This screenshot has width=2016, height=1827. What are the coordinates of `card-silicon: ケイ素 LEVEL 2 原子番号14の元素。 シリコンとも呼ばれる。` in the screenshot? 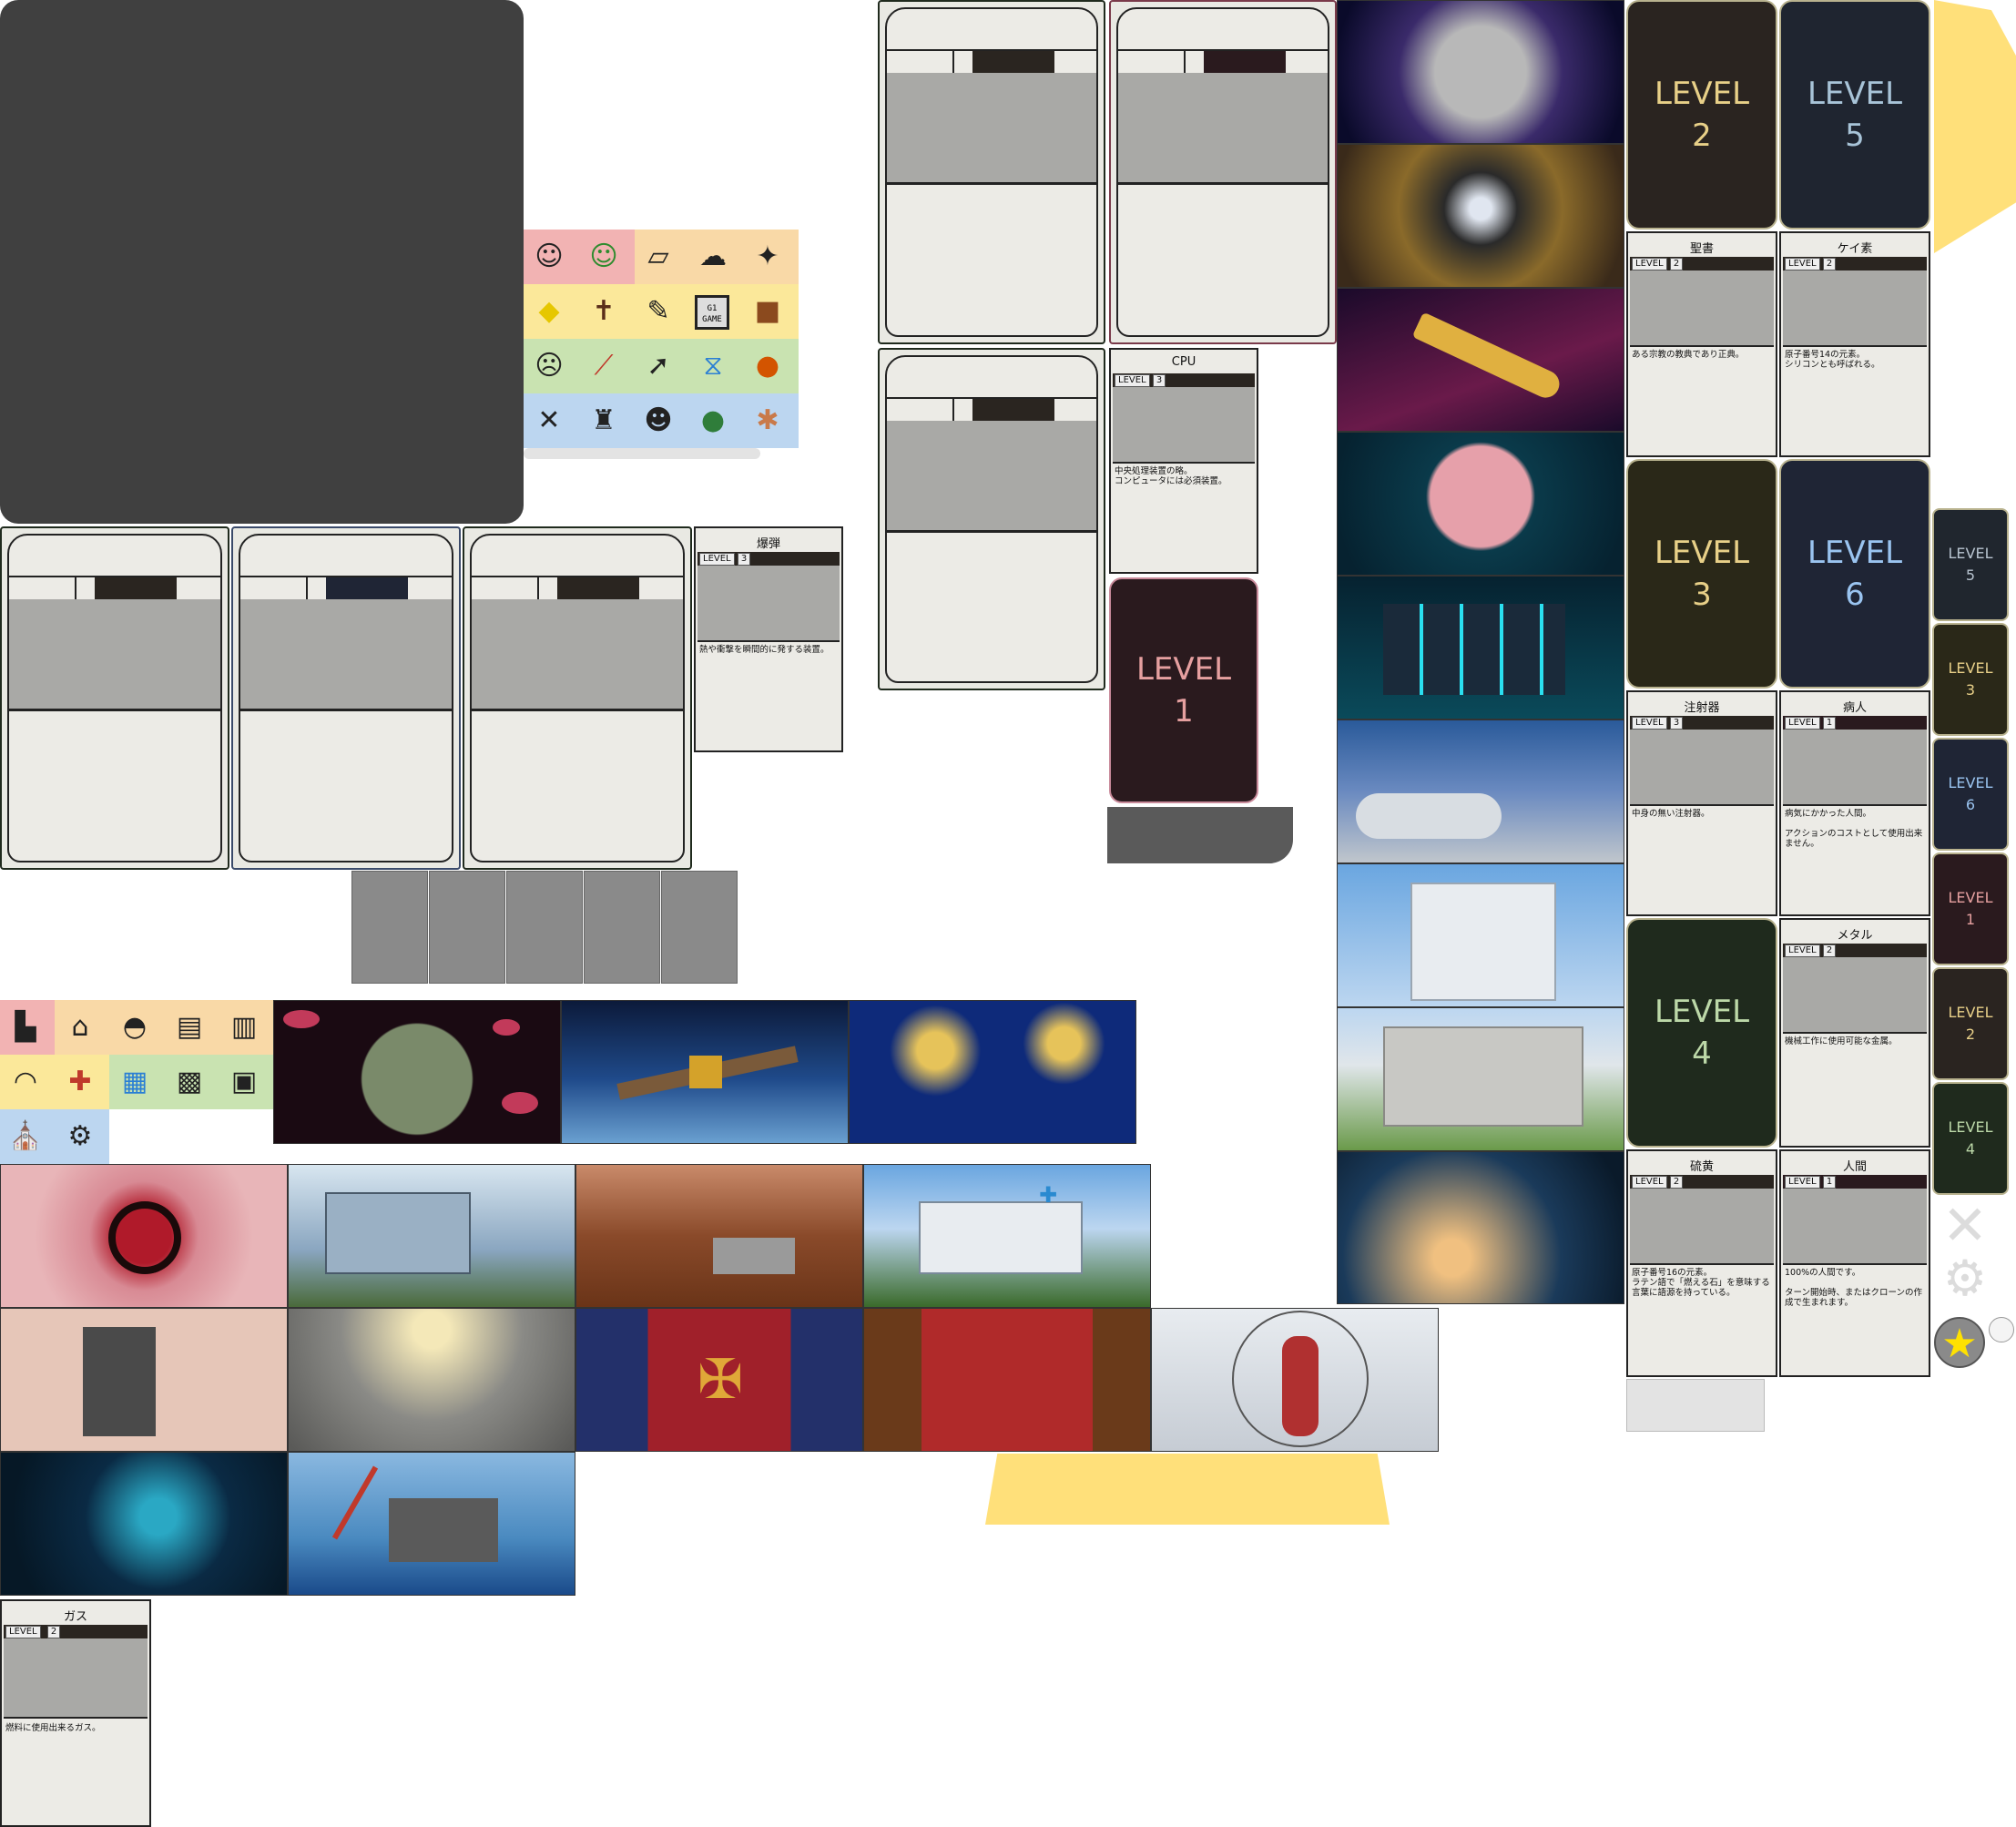 It's located at (1855, 344).